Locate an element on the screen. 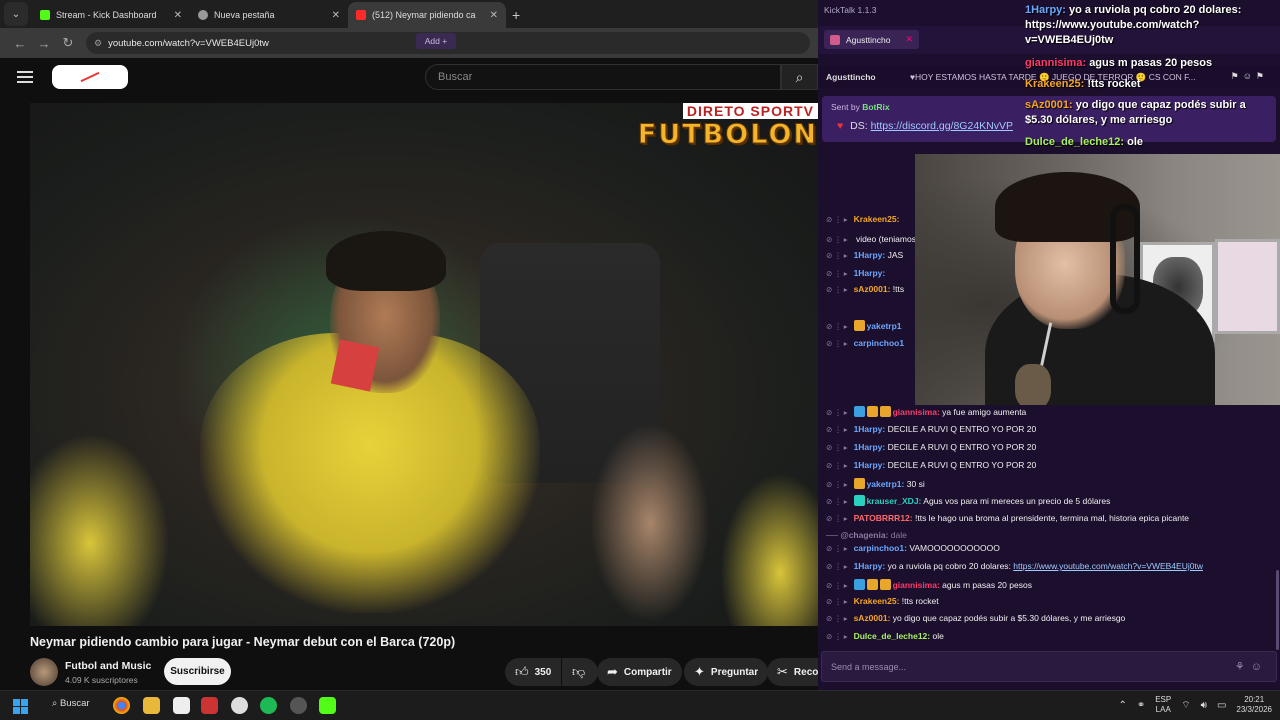 This screenshot has height=720, width=1280. search-input: Buscar is located at coordinates (603, 77).